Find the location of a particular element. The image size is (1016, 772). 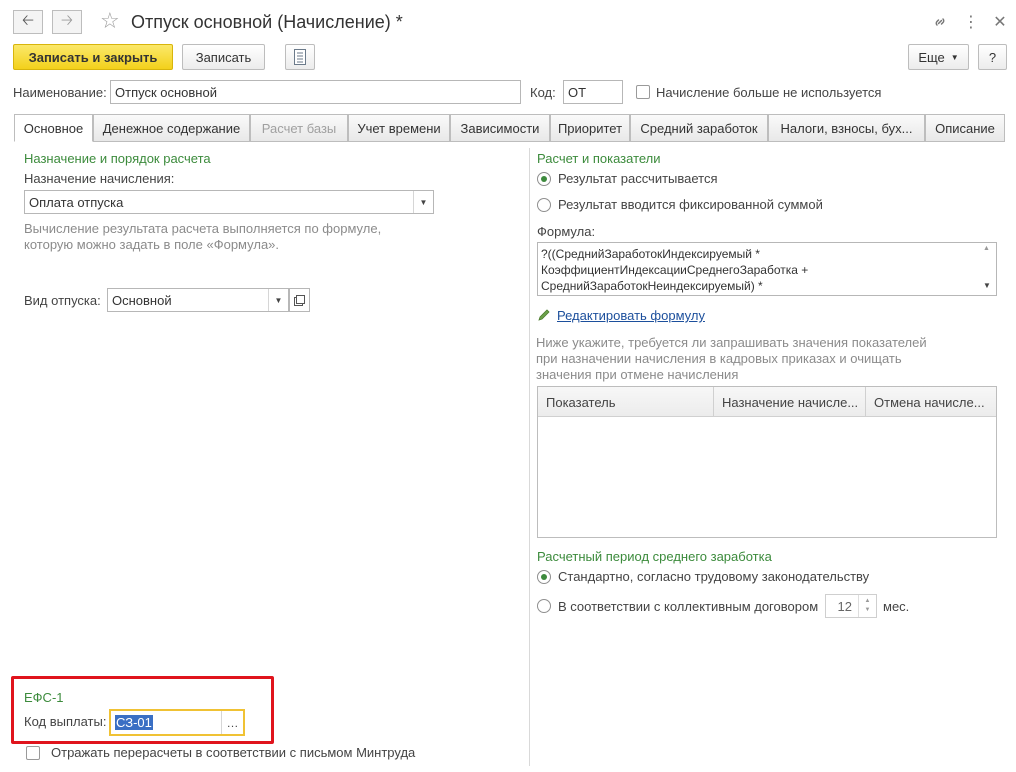

formula-hint-line2: которую можно задать в поле «Формула». is located at coordinates (152, 244).